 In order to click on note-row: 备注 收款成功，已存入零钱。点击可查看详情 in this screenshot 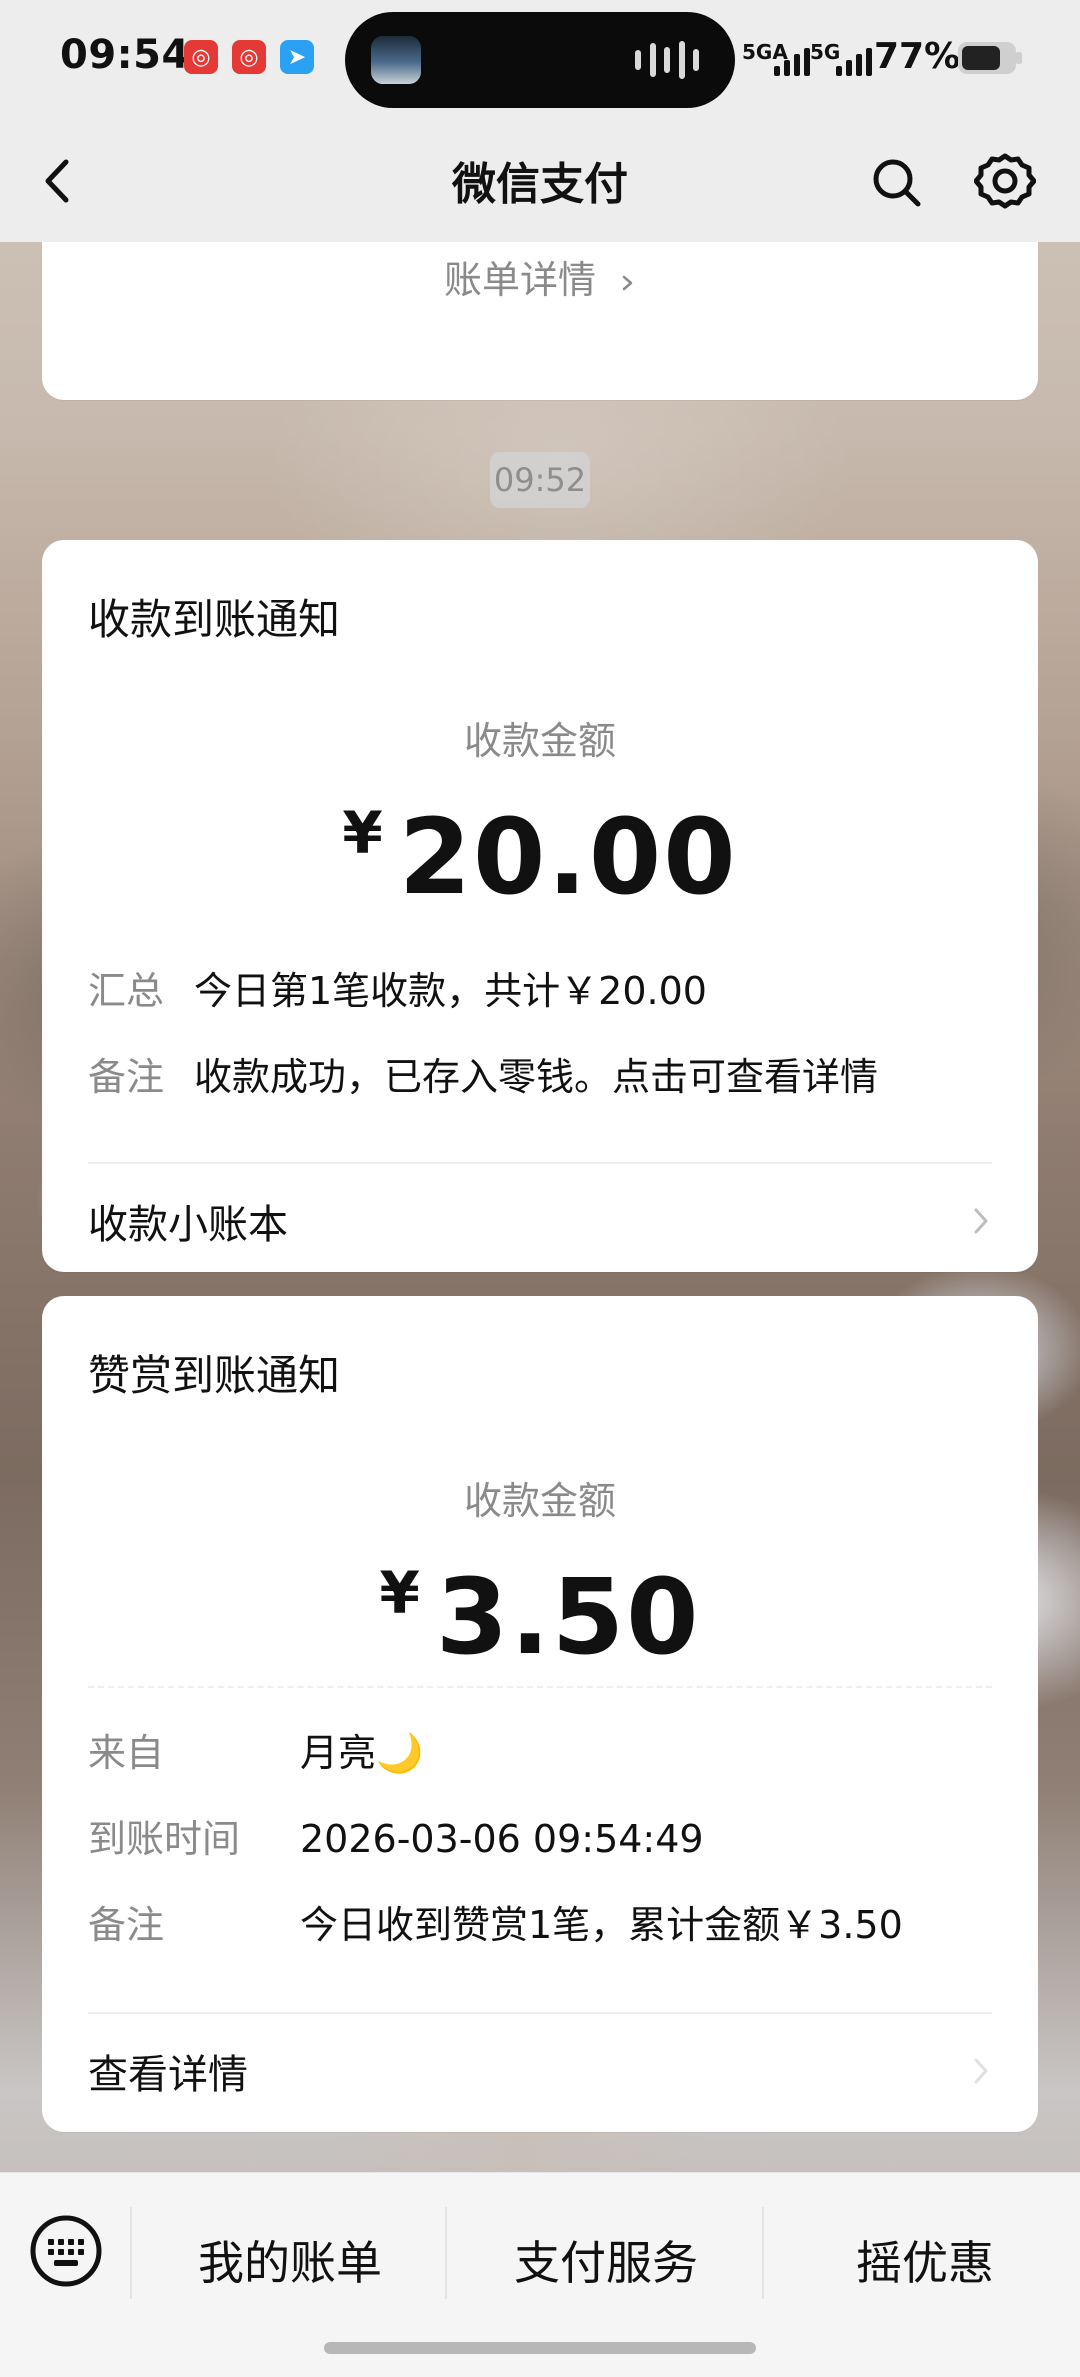, I will do `click(548, 1073)`.